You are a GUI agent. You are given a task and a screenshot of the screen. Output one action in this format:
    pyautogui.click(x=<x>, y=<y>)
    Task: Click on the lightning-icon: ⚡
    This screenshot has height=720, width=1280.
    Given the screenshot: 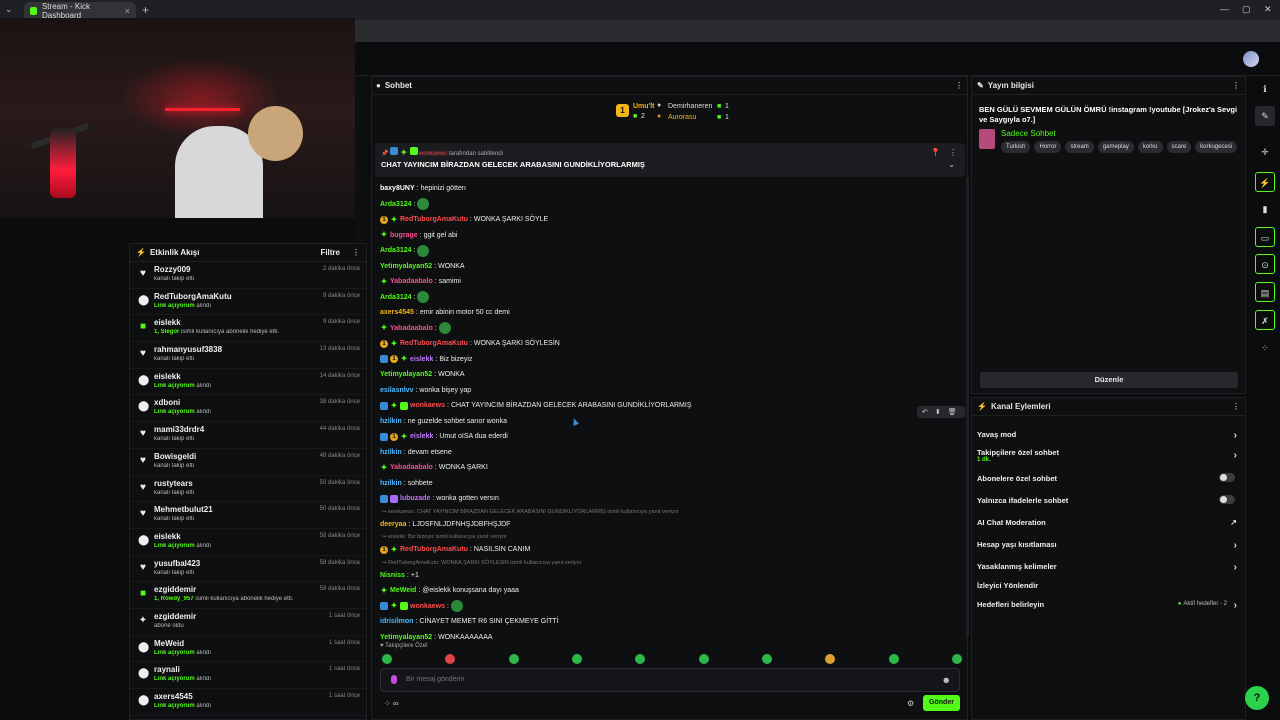 What is the action you would take?
    pyautogui.click(x=1265, y=182)
    